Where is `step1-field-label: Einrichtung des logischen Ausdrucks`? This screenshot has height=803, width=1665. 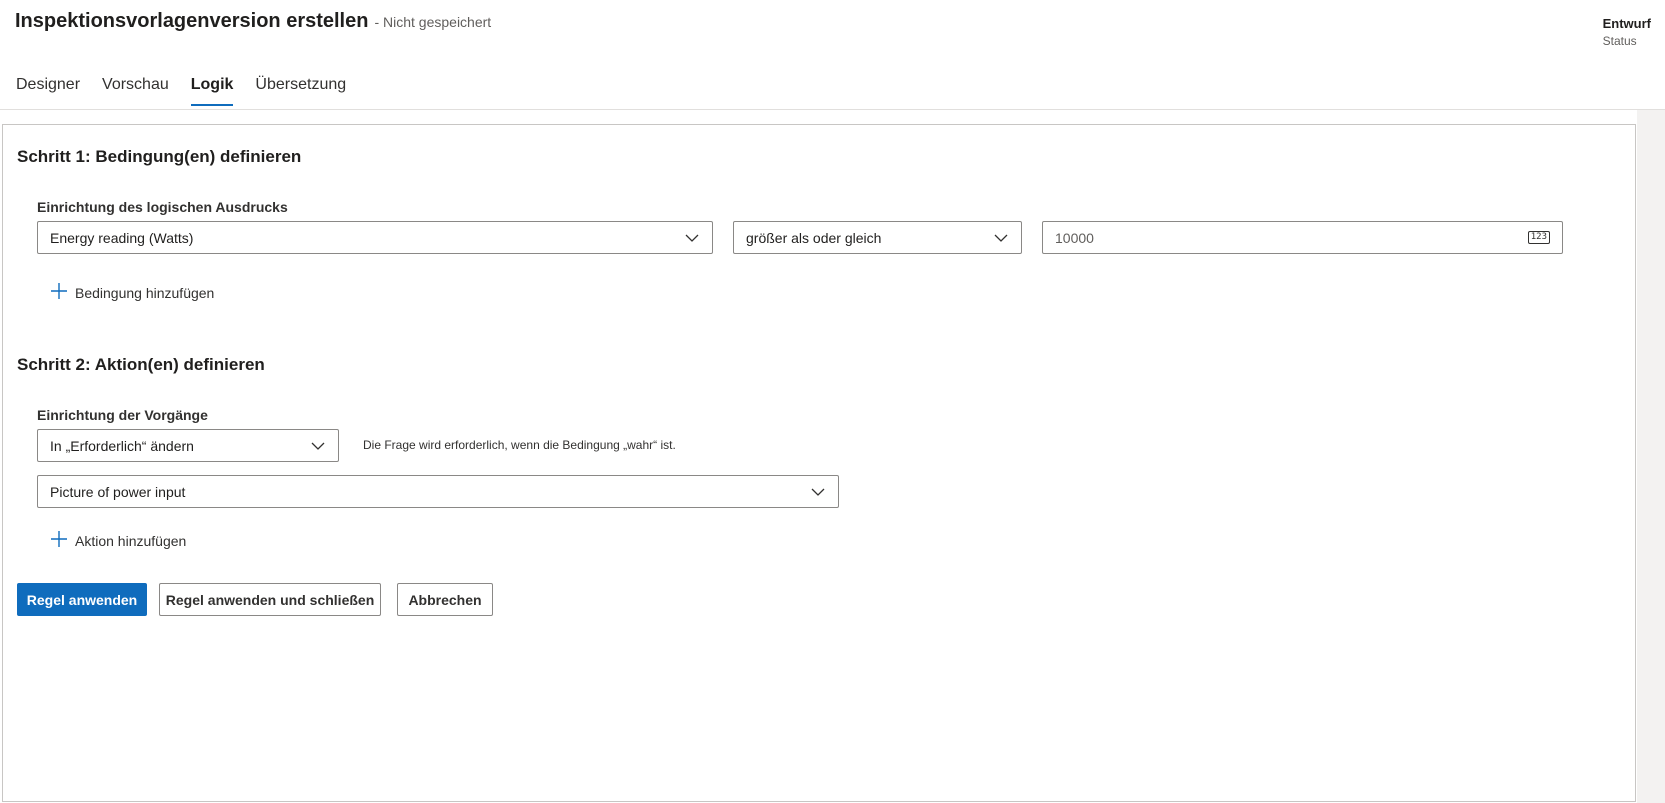 step1-field-label: Einrichtung des logischen Ausdrucks is located at coordinates (162, 207).